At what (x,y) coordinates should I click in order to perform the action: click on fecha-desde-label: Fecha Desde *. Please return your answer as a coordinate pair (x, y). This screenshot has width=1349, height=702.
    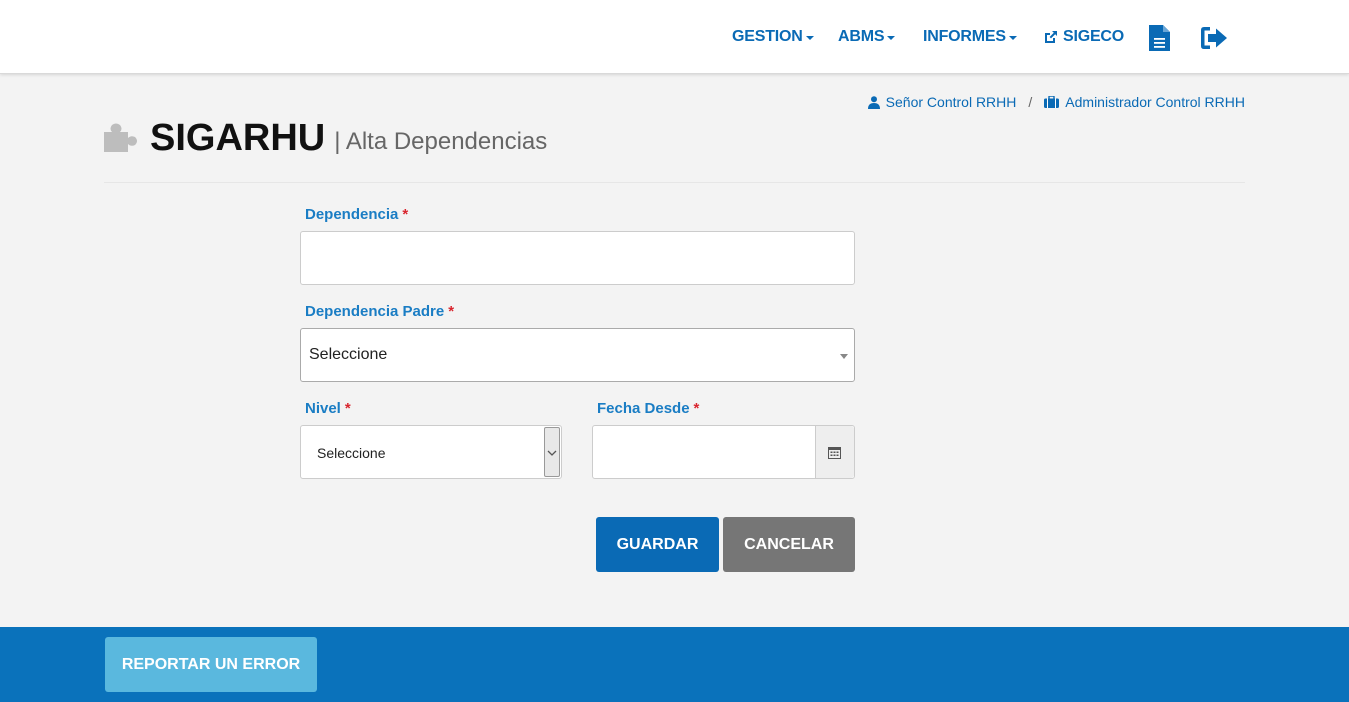
    Looking at the image, I should click on (648, 408).